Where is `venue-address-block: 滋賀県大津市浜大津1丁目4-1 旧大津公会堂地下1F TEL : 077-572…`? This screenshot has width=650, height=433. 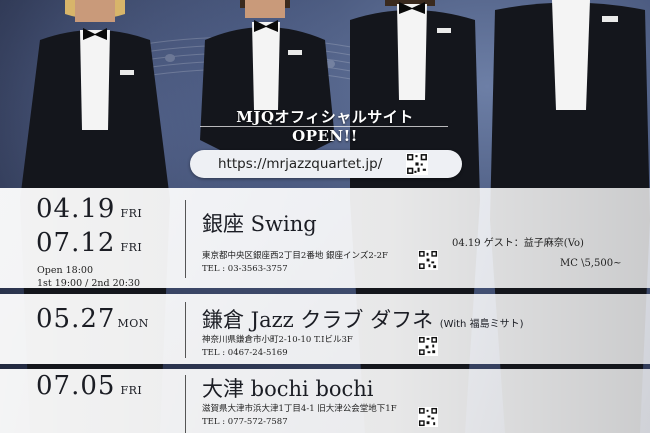 venue-address-block: 滋賀県大津市浜大津1丁目4-1 旧大津公会堂地下1F TEL : 077-572… is located at coordinates (299, 415).